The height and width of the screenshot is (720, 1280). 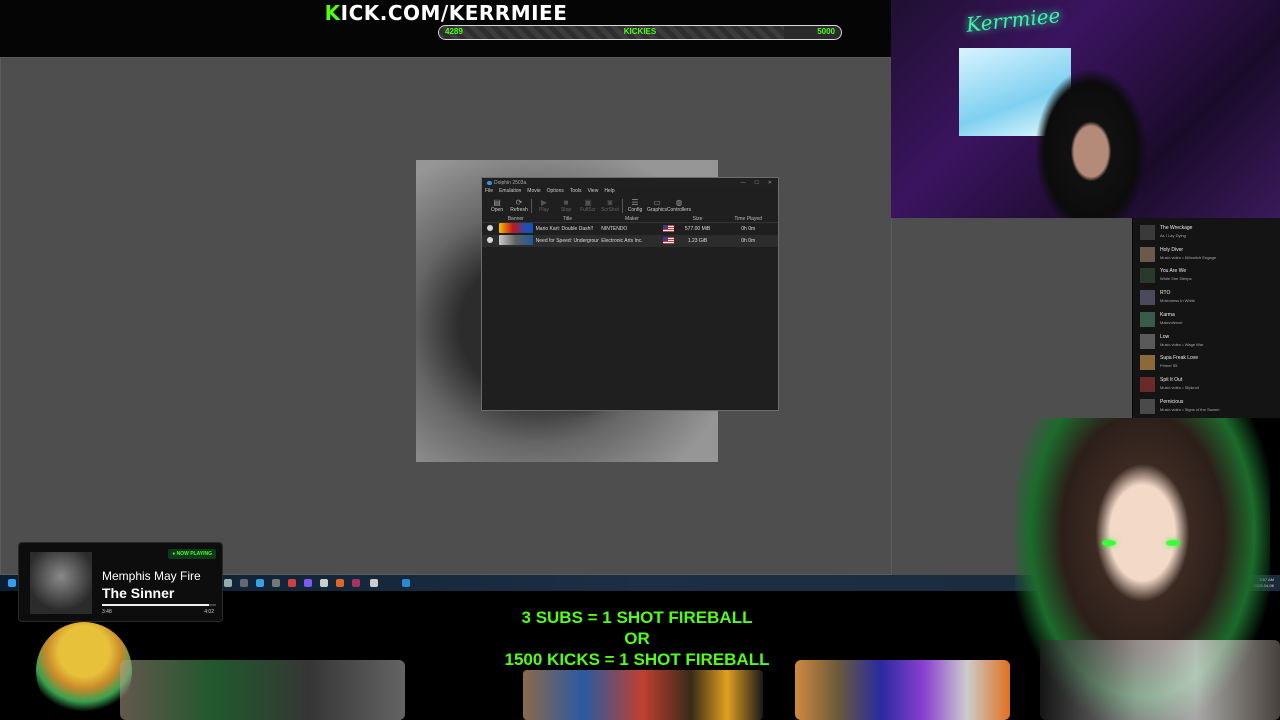 What do you see at coordinates (544, 202) in the screenshot?
I see `play-icon: ▶` at bounding box center [544, 202].